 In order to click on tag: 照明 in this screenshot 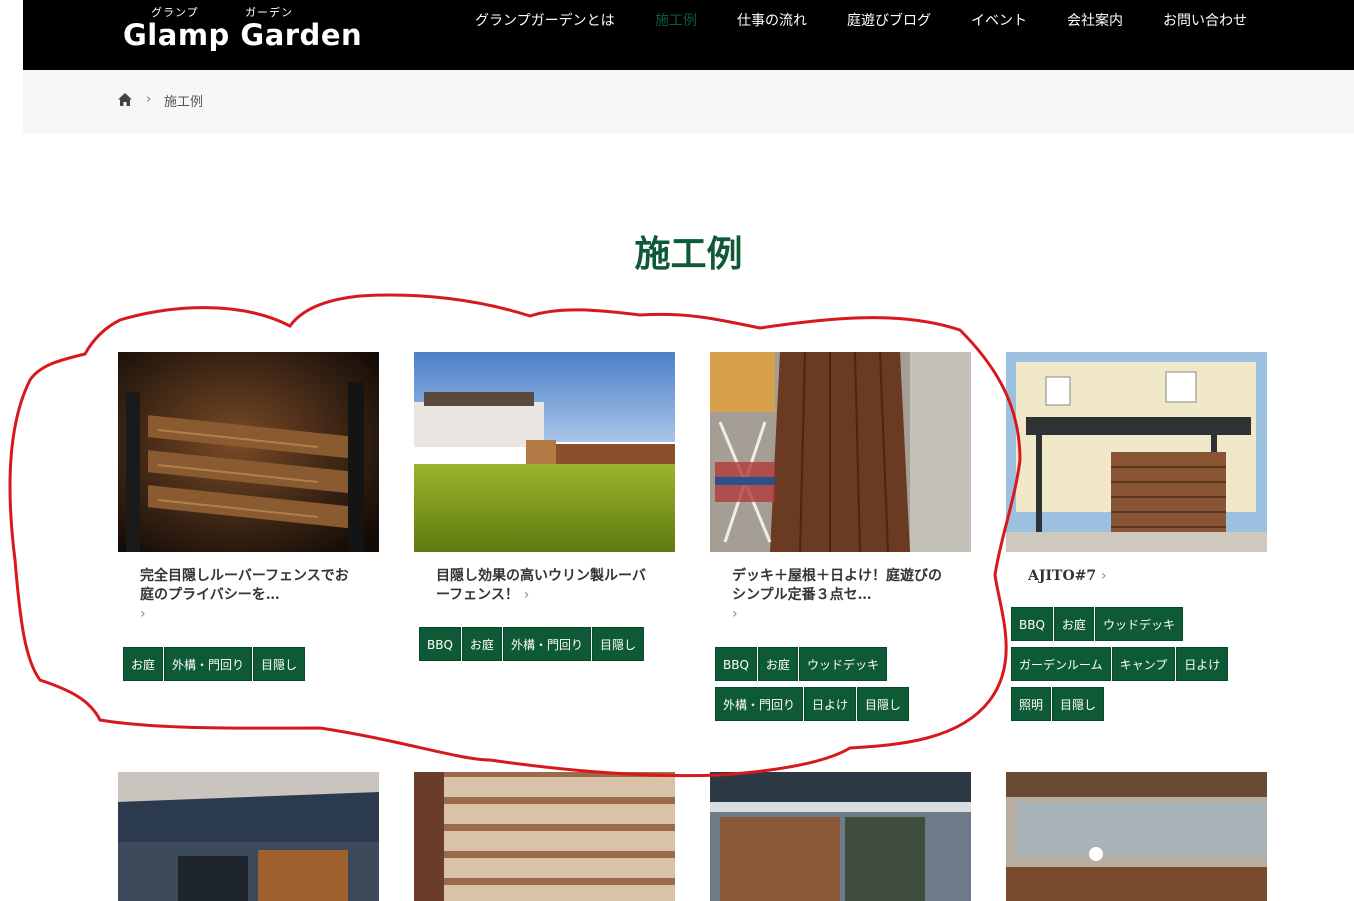, I will do `click(1031, 704)`.